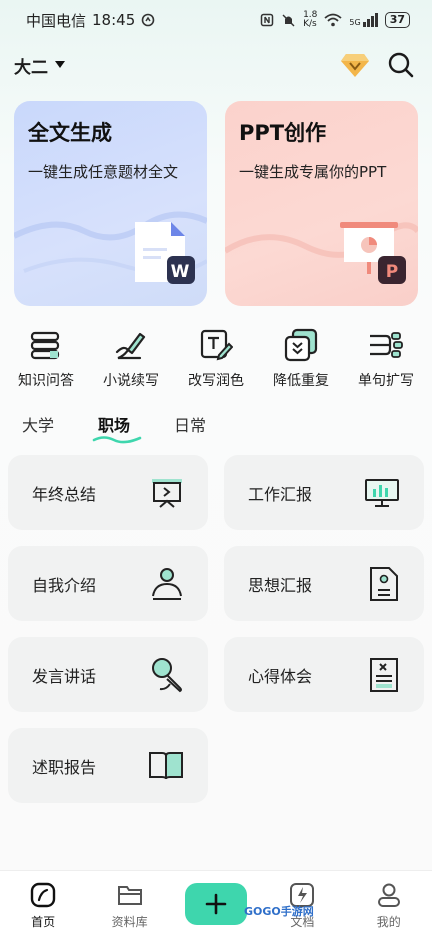 This screenshot has height=936, width=432. Describe the element at coordinates (64, 494) in the screenshot. I see `template-label: 年终总结` at that location.